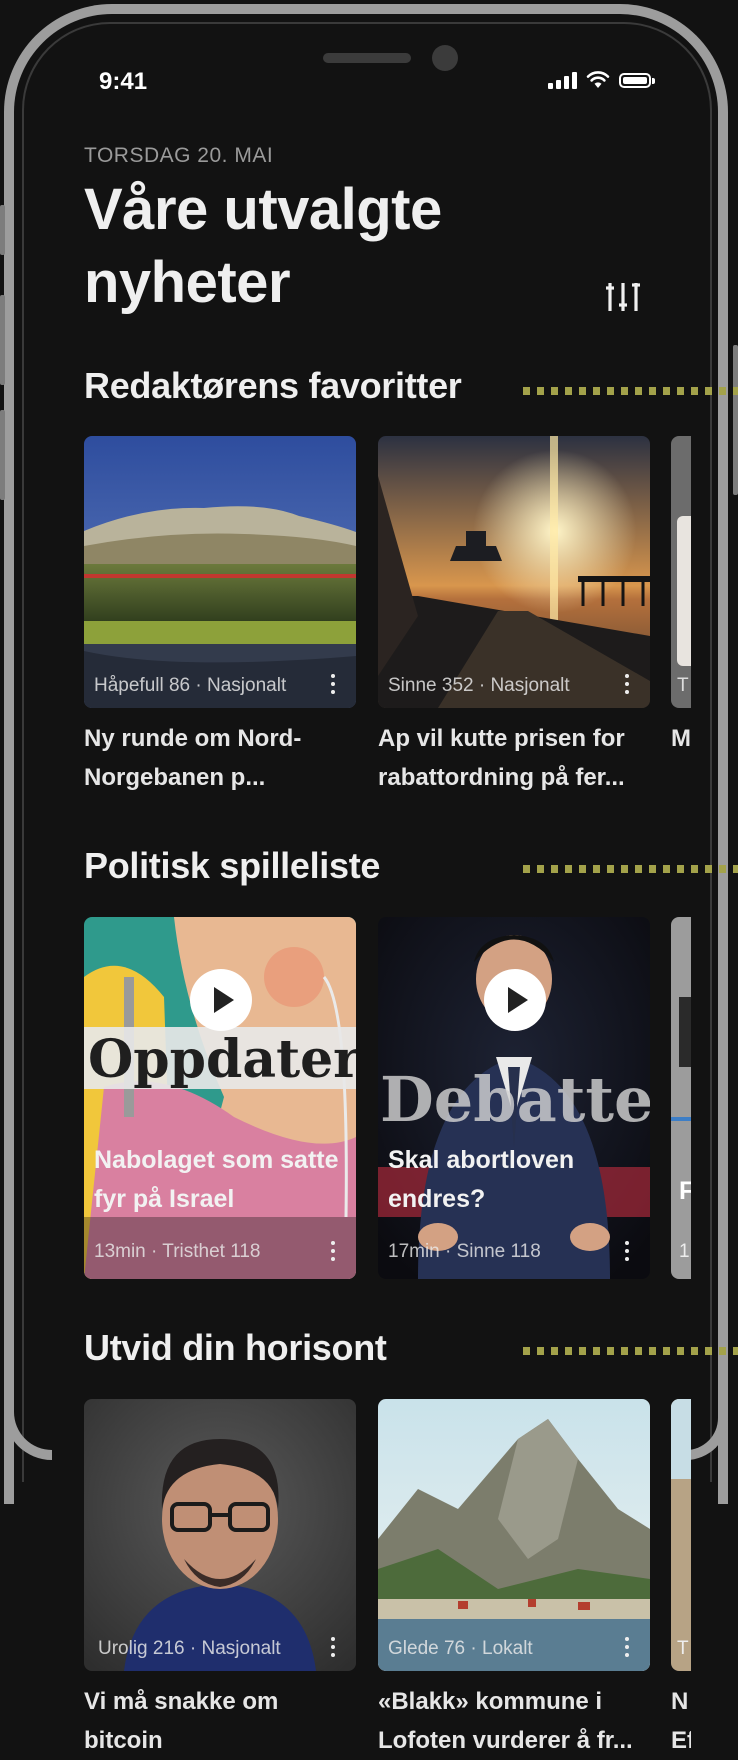 This screenshot has width=738, height=1760. Describe the element at coordinates (735, 420) in the screenshot. I see `device-power-button` at that location.